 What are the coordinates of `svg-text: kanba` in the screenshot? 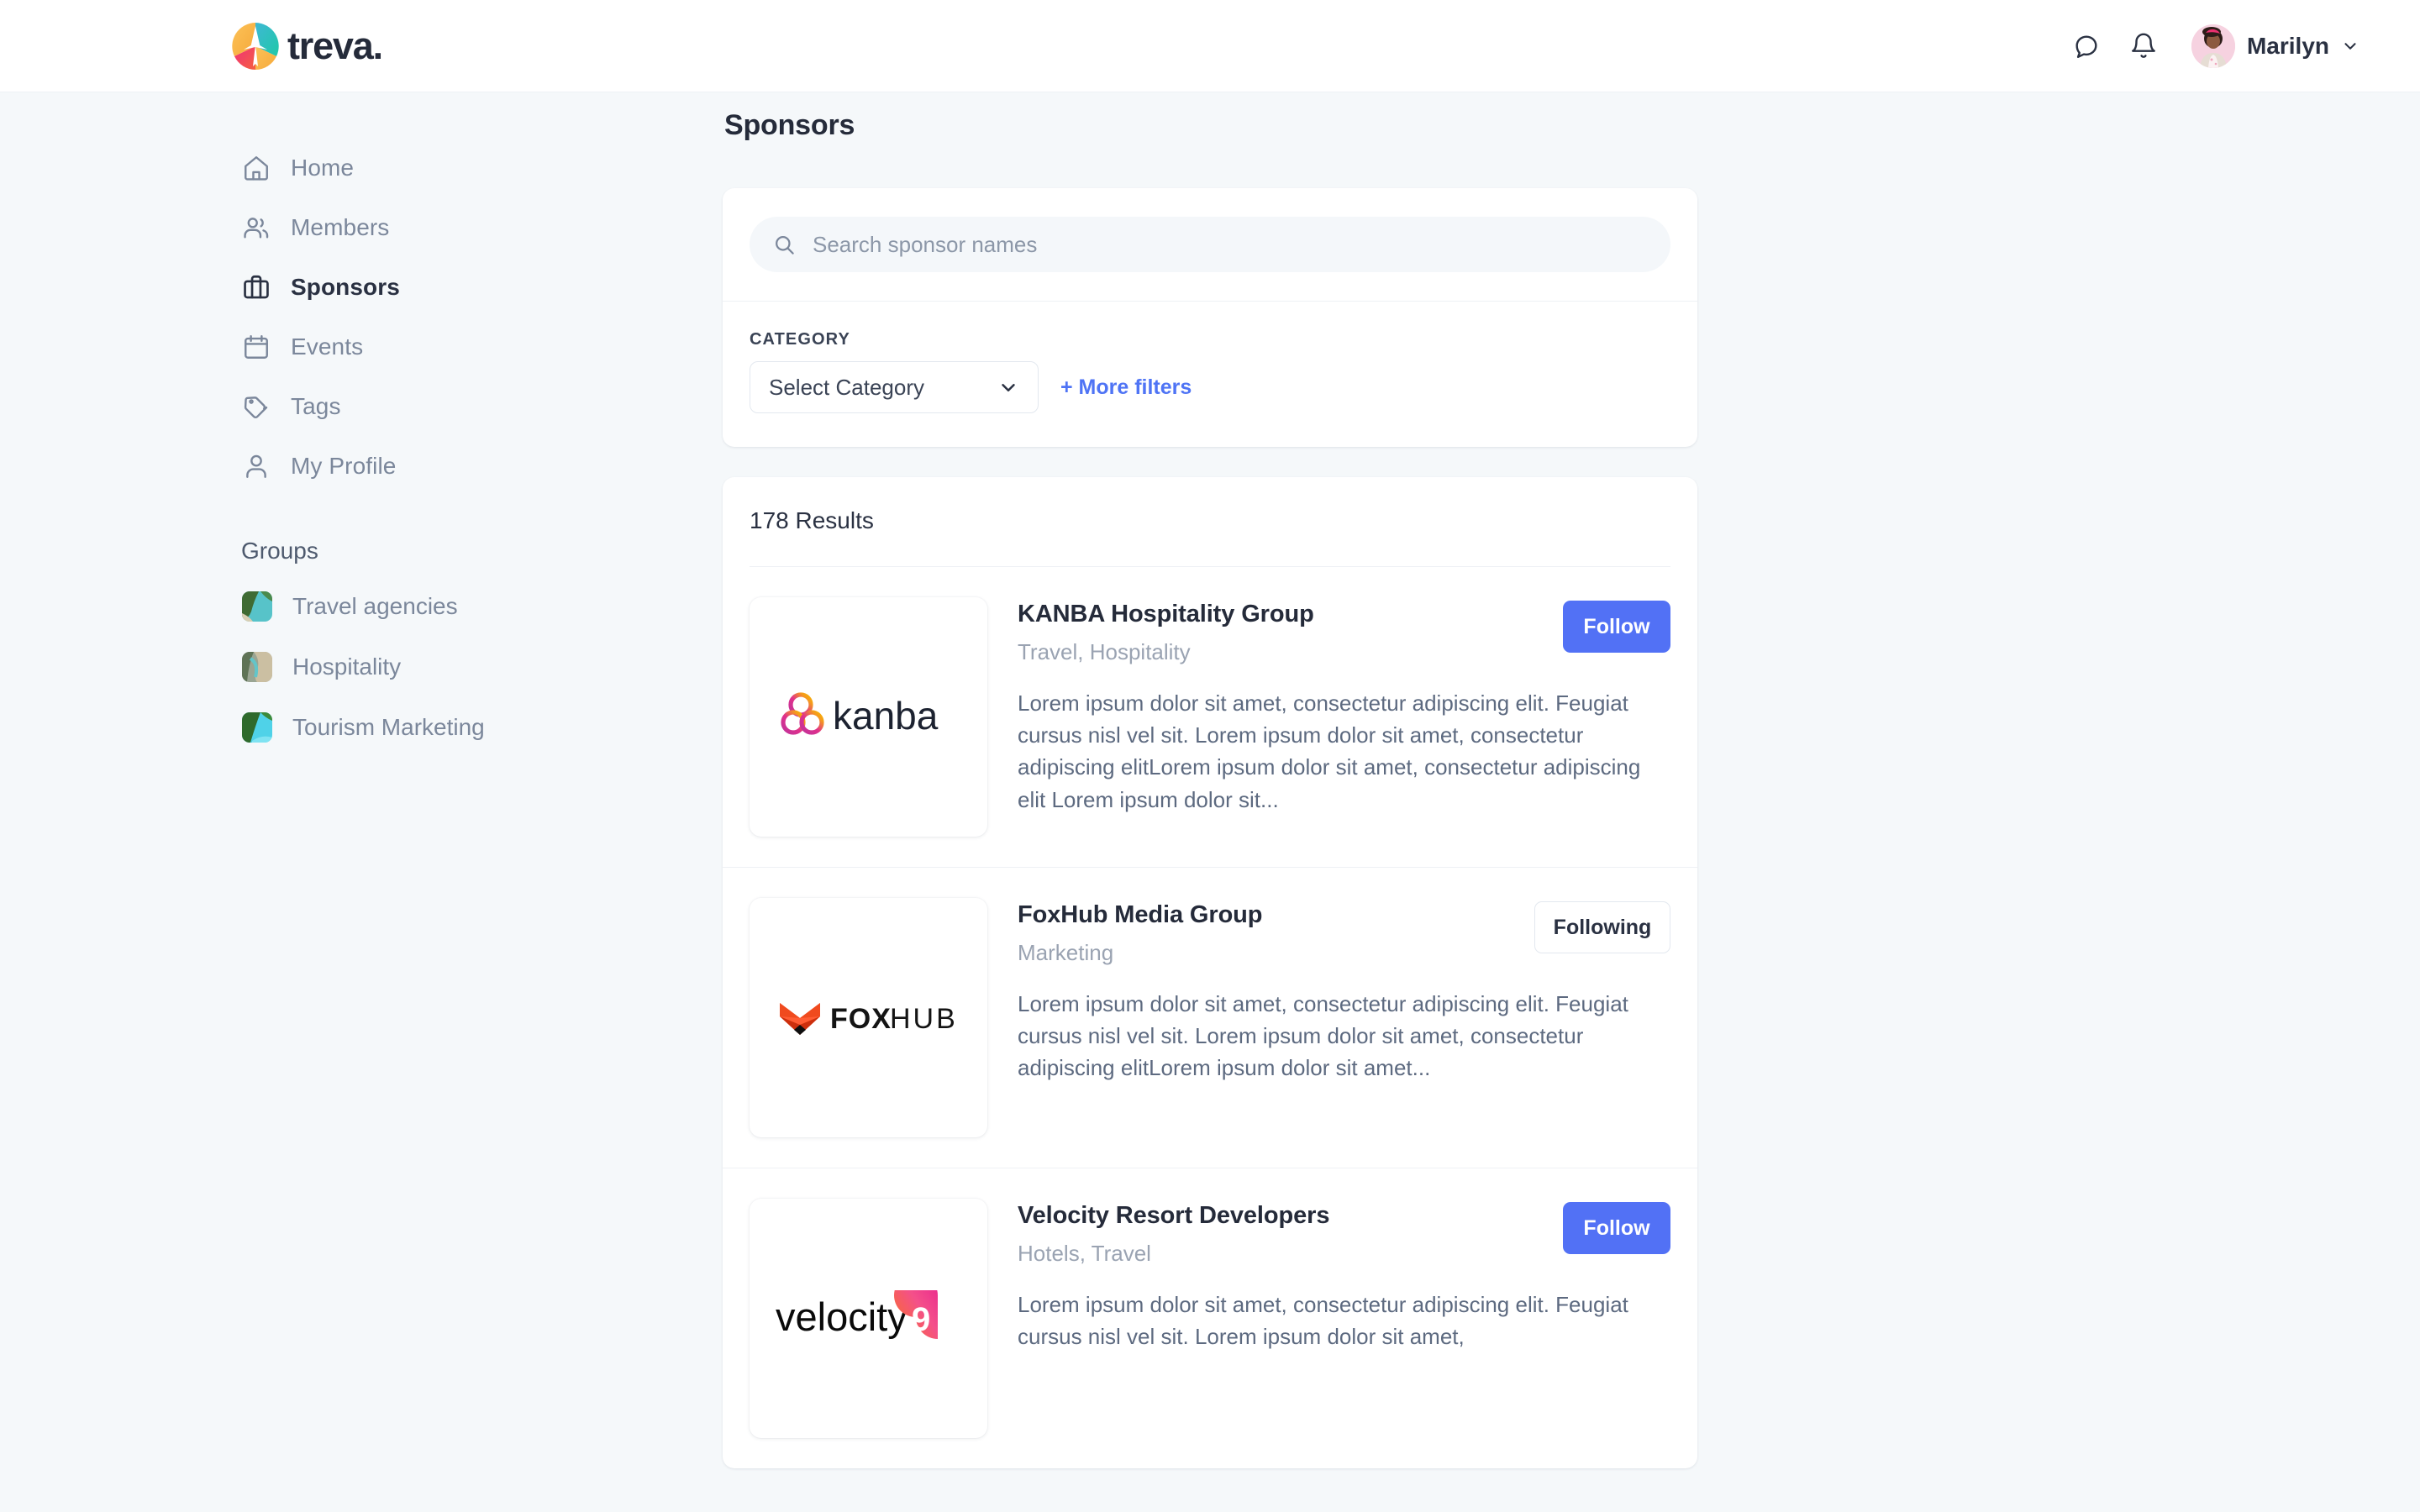 It's located at (886, 716).